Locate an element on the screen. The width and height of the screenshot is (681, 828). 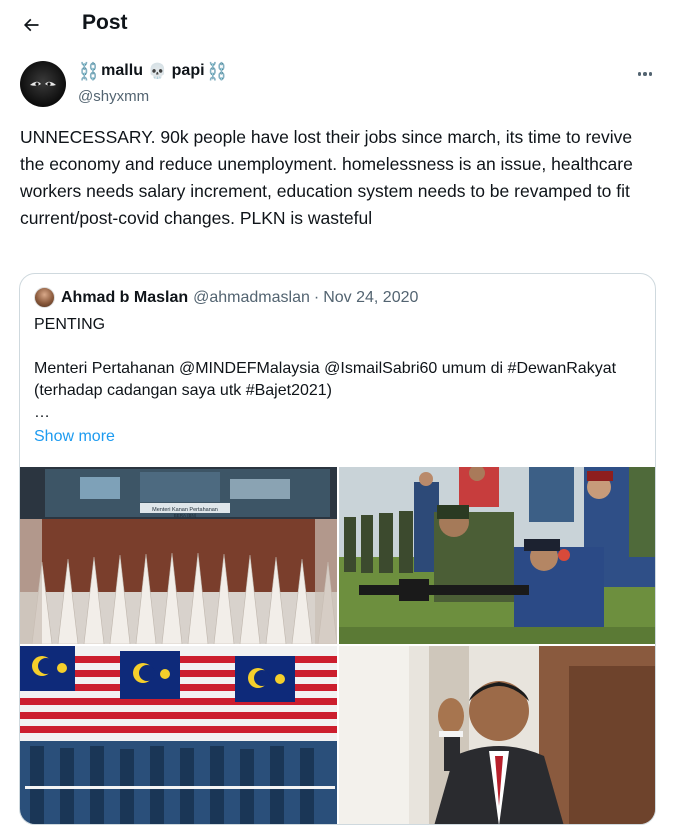
politician-image is located at coordinates (497, 735).